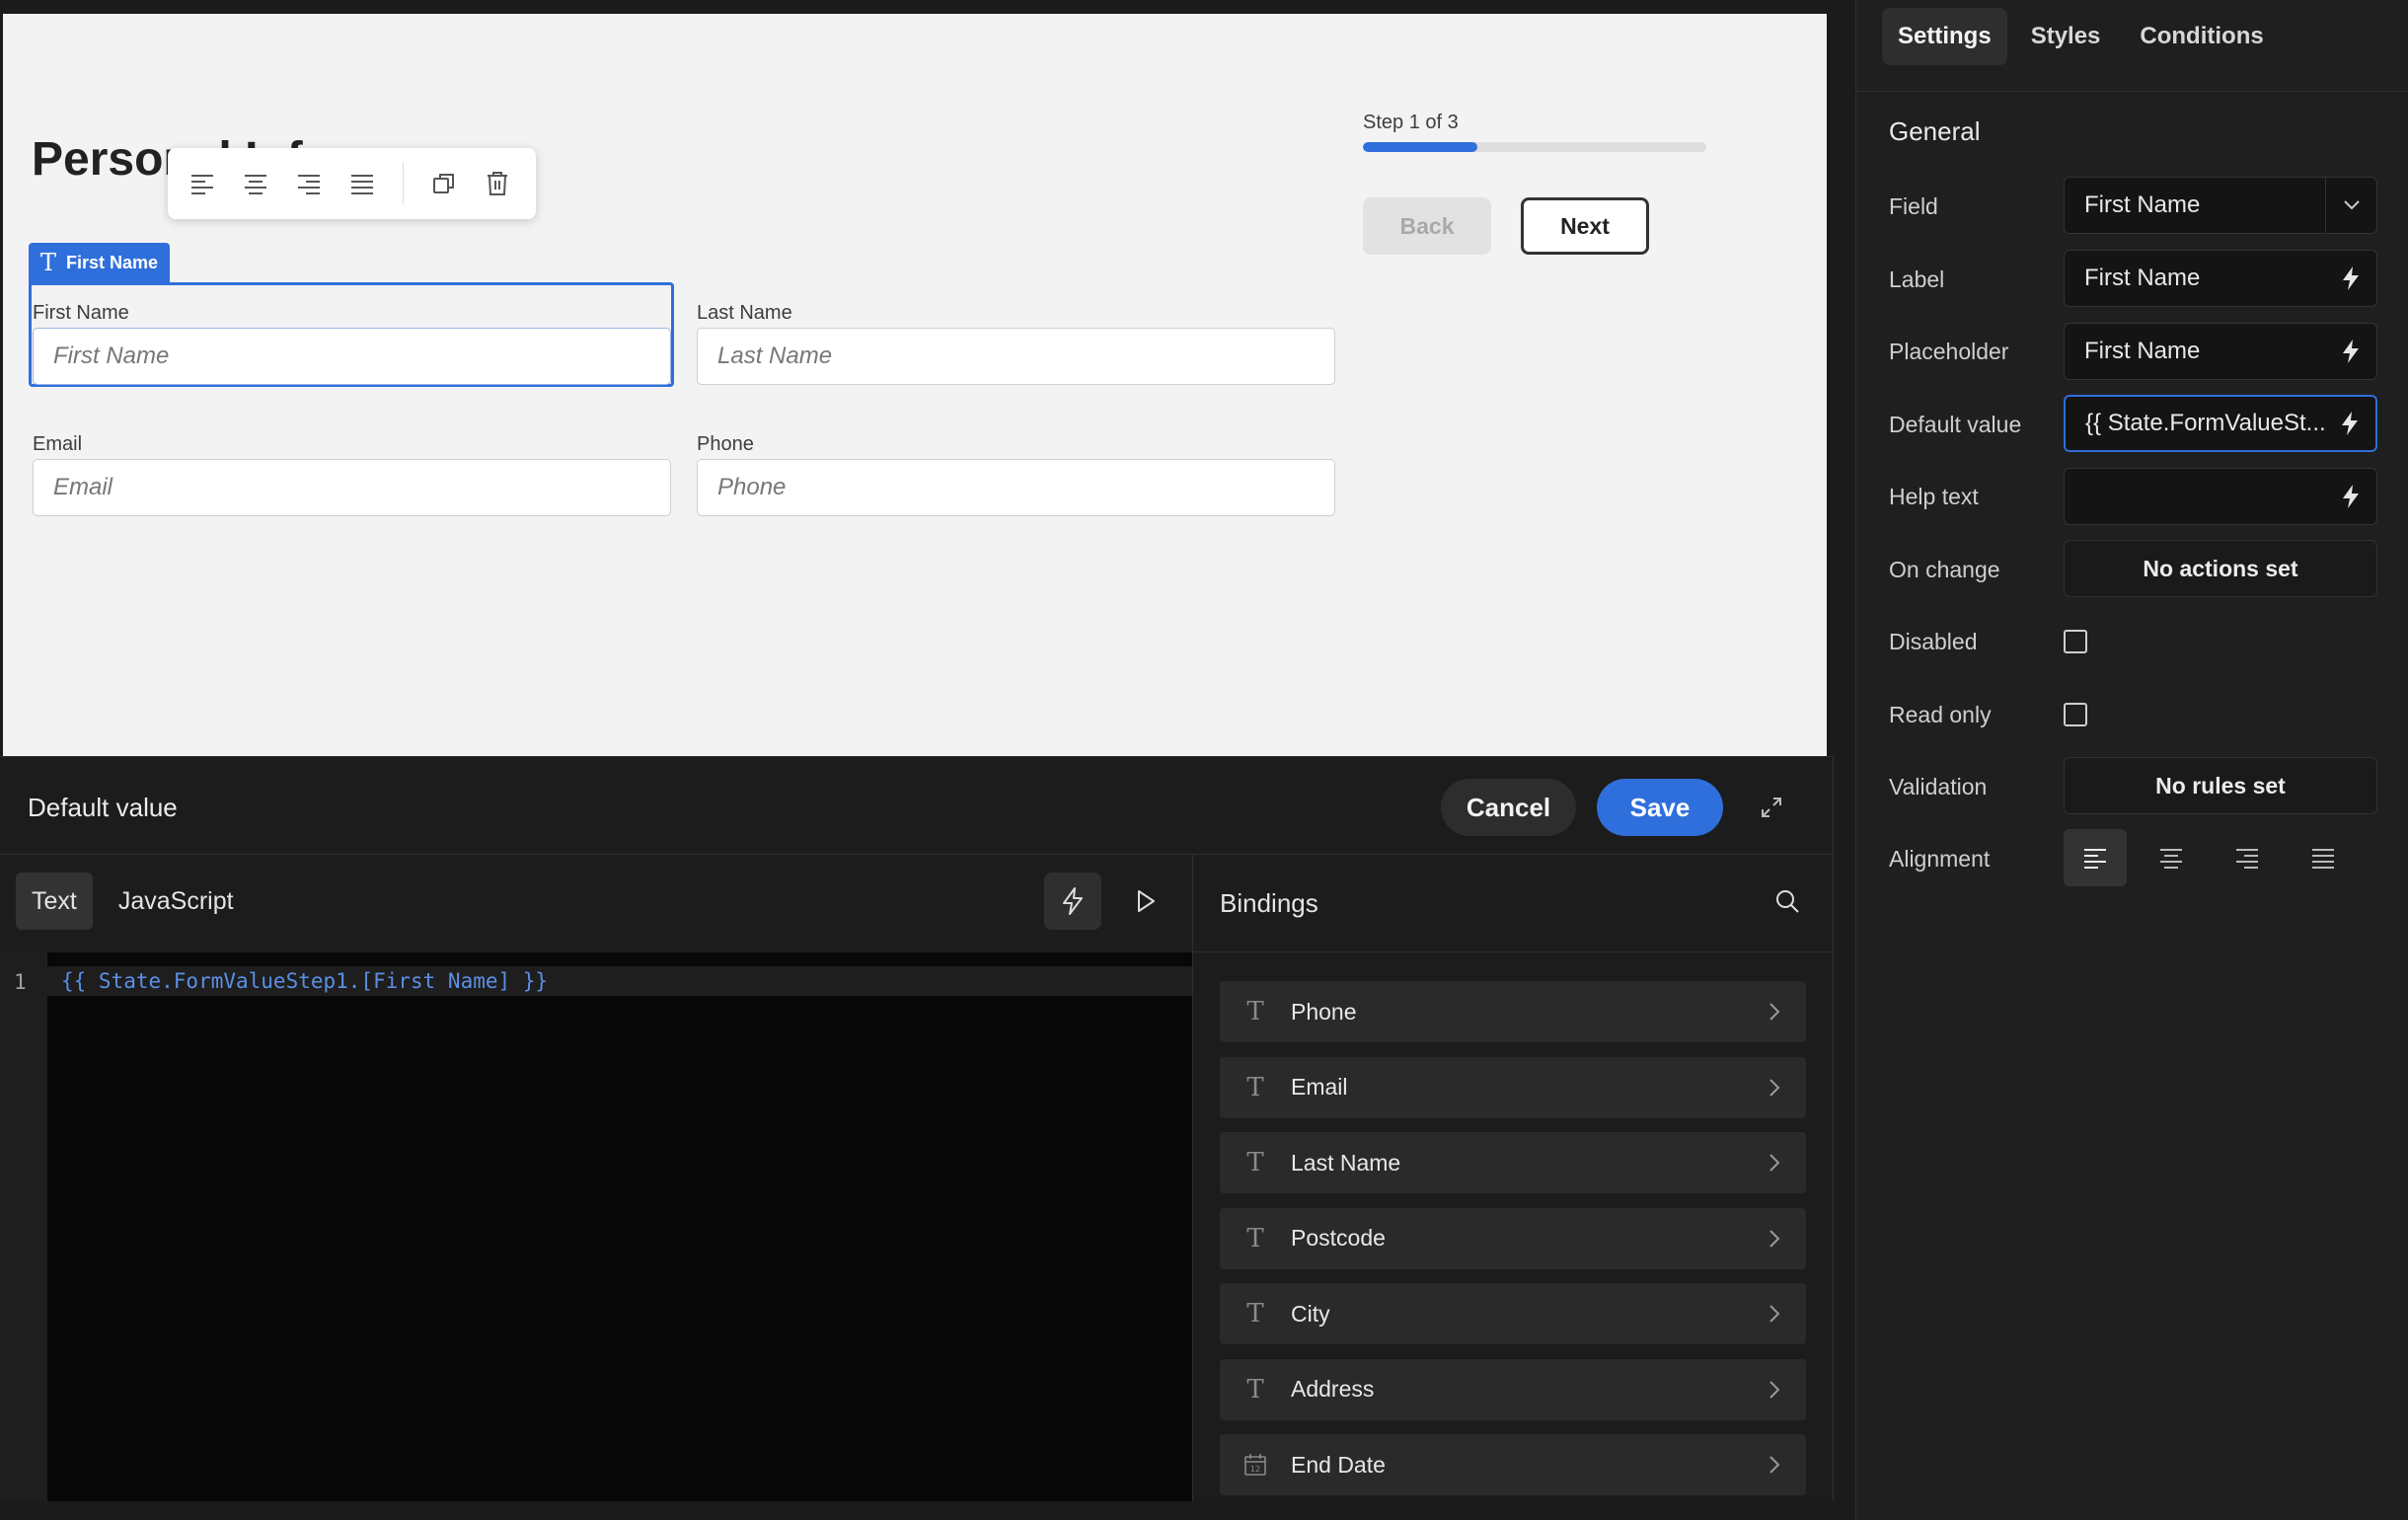 The height and width of the screenshot is (1520, 2408). I want to click on tab-javascript: JavaScript, so click(177, 901).